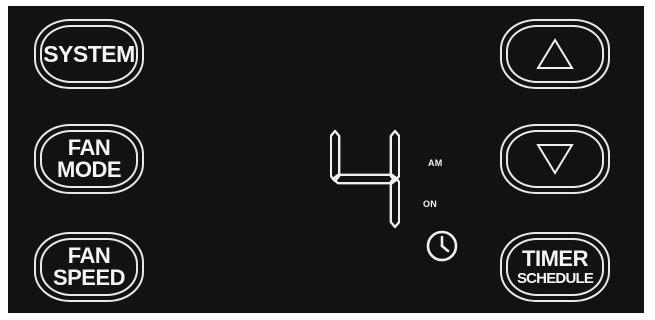 Image resolution: width=655 pixels, height=320 pixels. I want to click on up-triangle-icon, so click(555, 53).